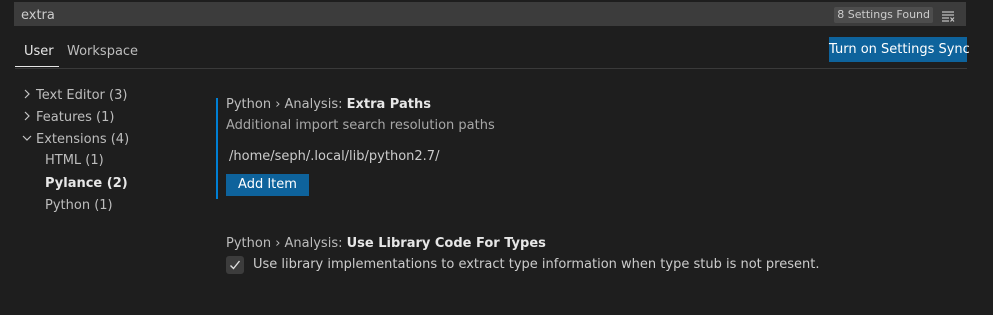 Image resolution: width=993 pixels, height=315 pixels. I want to click on toc-item-python: Python (1), so click(79, 206).